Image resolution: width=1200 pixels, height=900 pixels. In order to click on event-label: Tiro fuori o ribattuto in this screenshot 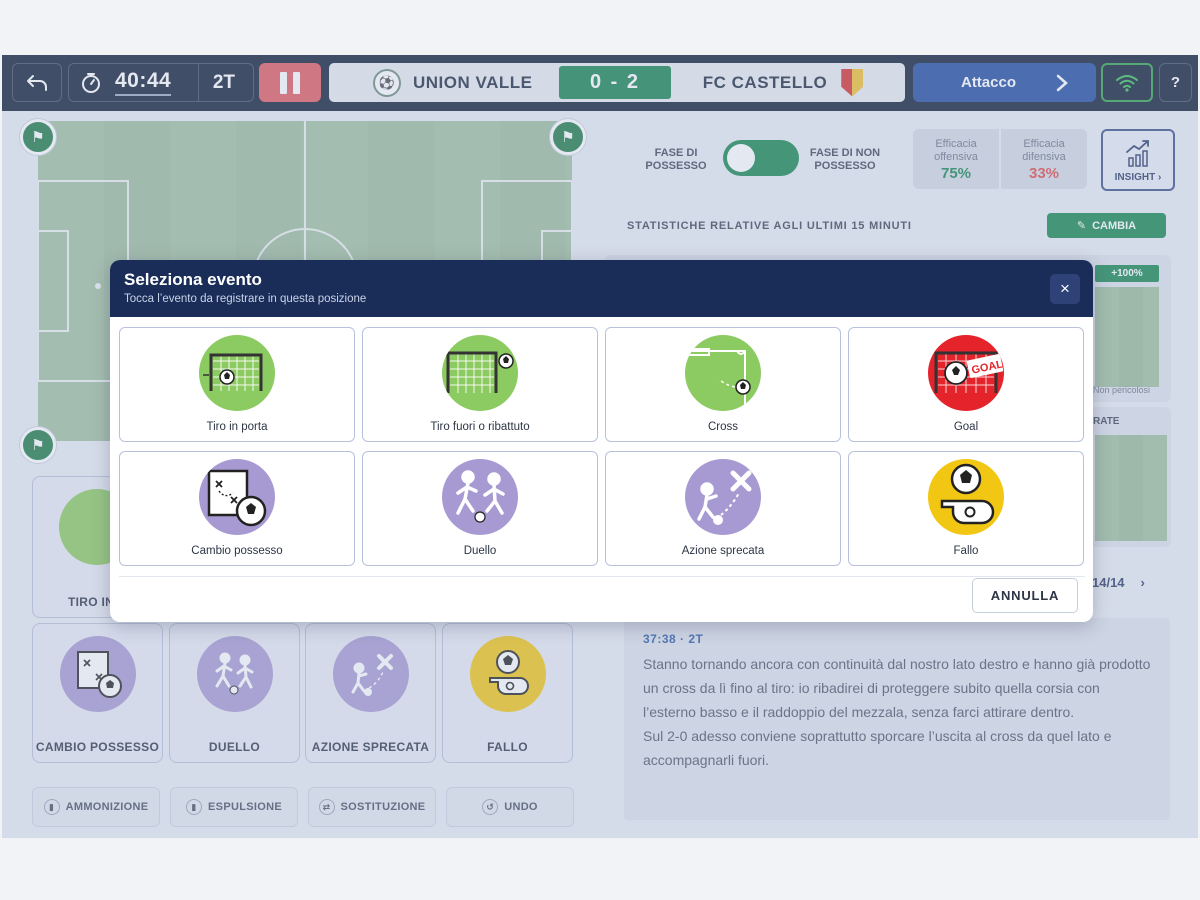, I will do `click(480, 427)`.